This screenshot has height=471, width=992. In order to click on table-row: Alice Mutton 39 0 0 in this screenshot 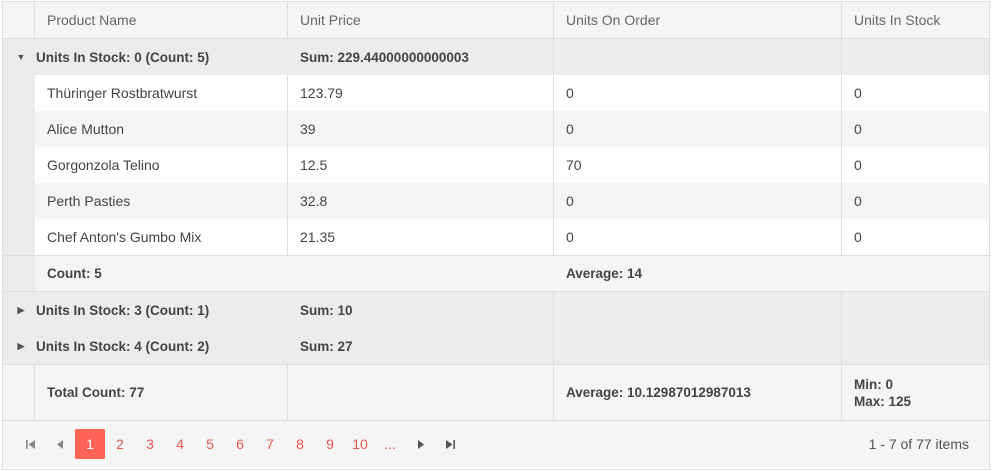, I will do `click(496, 129)`.